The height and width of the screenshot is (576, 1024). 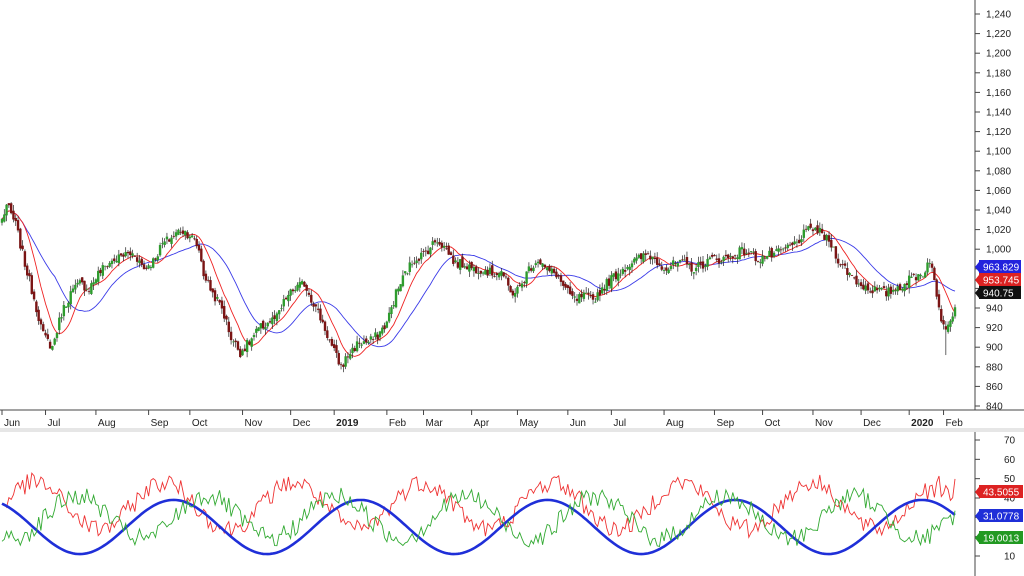 What do you see at coordinates (994, 387) in the screenshot?
I see `price-y-tick-label: 860` at bounding box center [994, 387].